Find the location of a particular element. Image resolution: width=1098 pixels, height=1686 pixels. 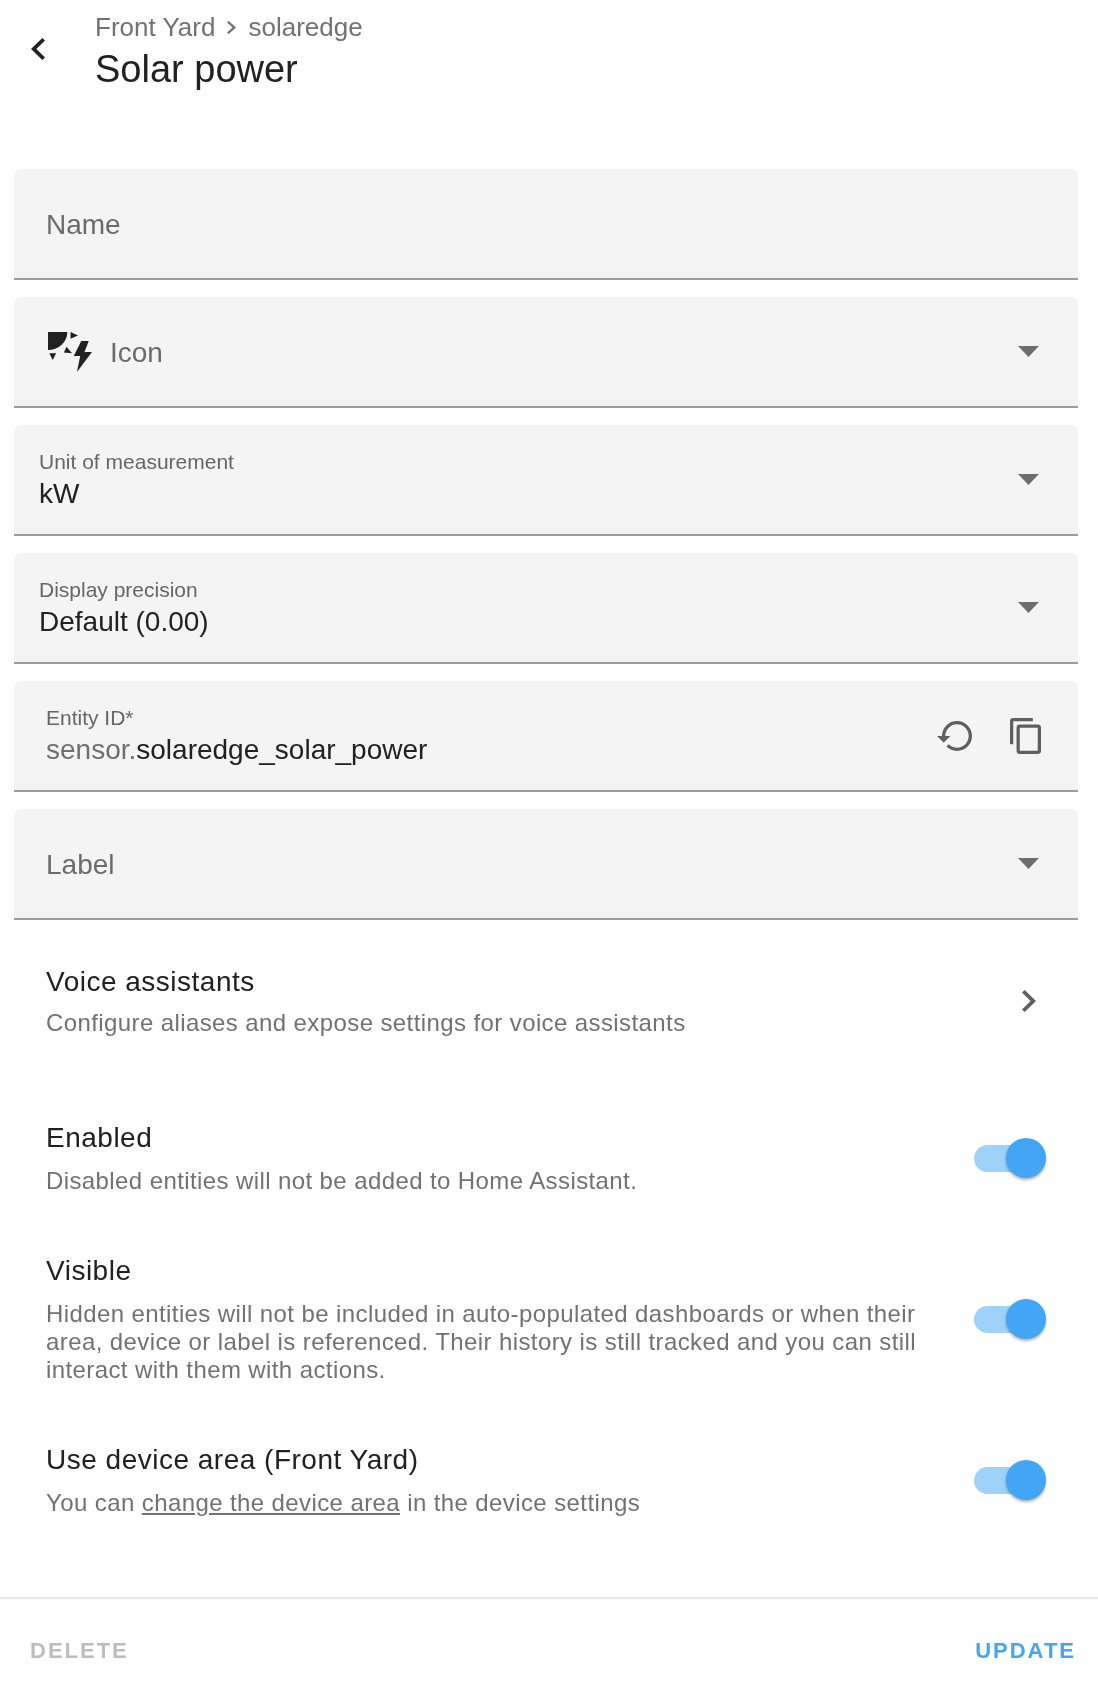

sun-bolt-icon is located at coordinates (70, 351).